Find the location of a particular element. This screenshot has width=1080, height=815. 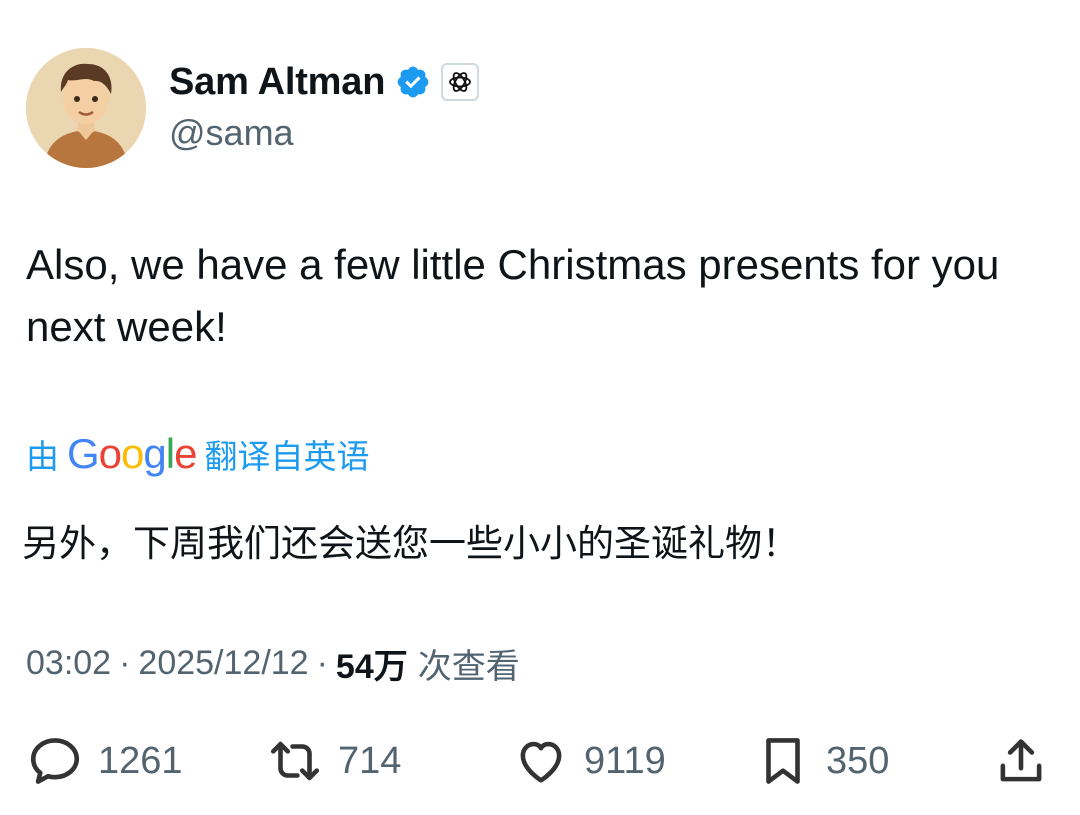

bookmark-button: 350 is located at coordinates (821, 761).